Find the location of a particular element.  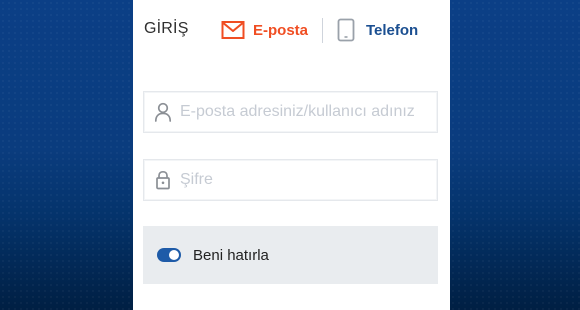

toggle-knob is located at coordinates (174, 255).